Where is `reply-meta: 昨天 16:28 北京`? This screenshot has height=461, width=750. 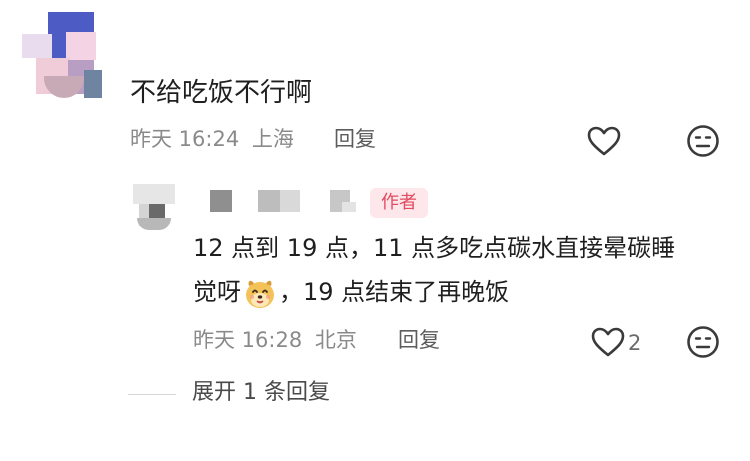 reply-meta: 昨天 16:28 北京 is located at coordinates (275, 340).